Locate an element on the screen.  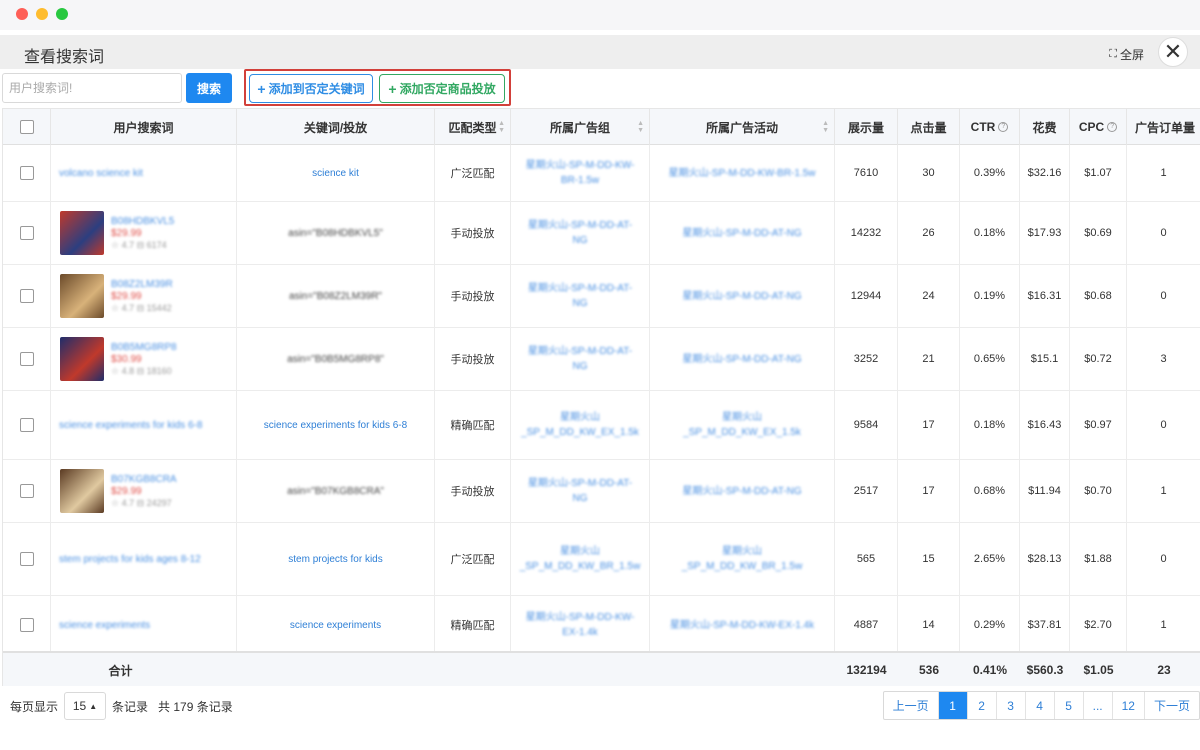
ad-group-cell: 星期火山_SP_M_DD_KW_BR_1.5w is located at coordinates (580, 559).